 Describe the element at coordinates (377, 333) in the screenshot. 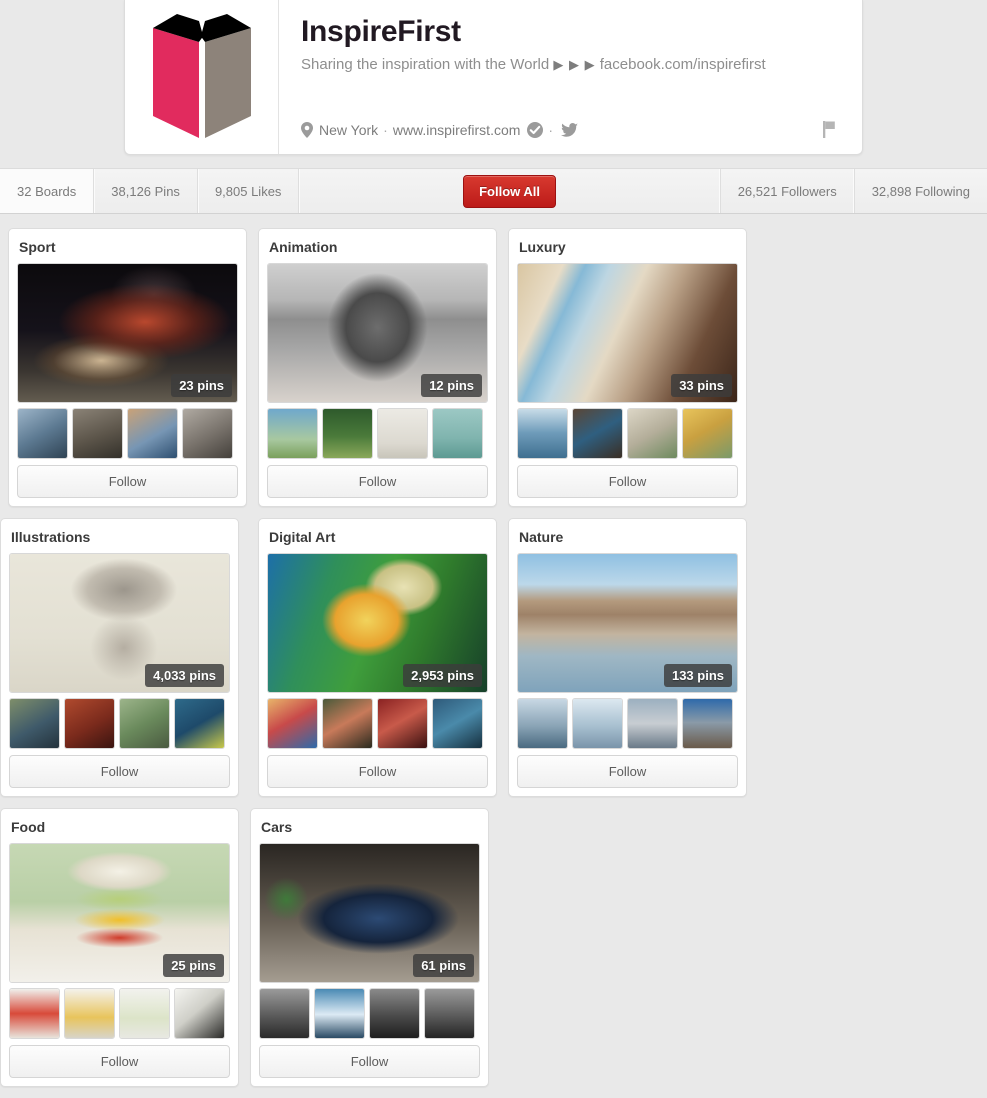

I see `board-cover-animation: 12 pins` at that location.